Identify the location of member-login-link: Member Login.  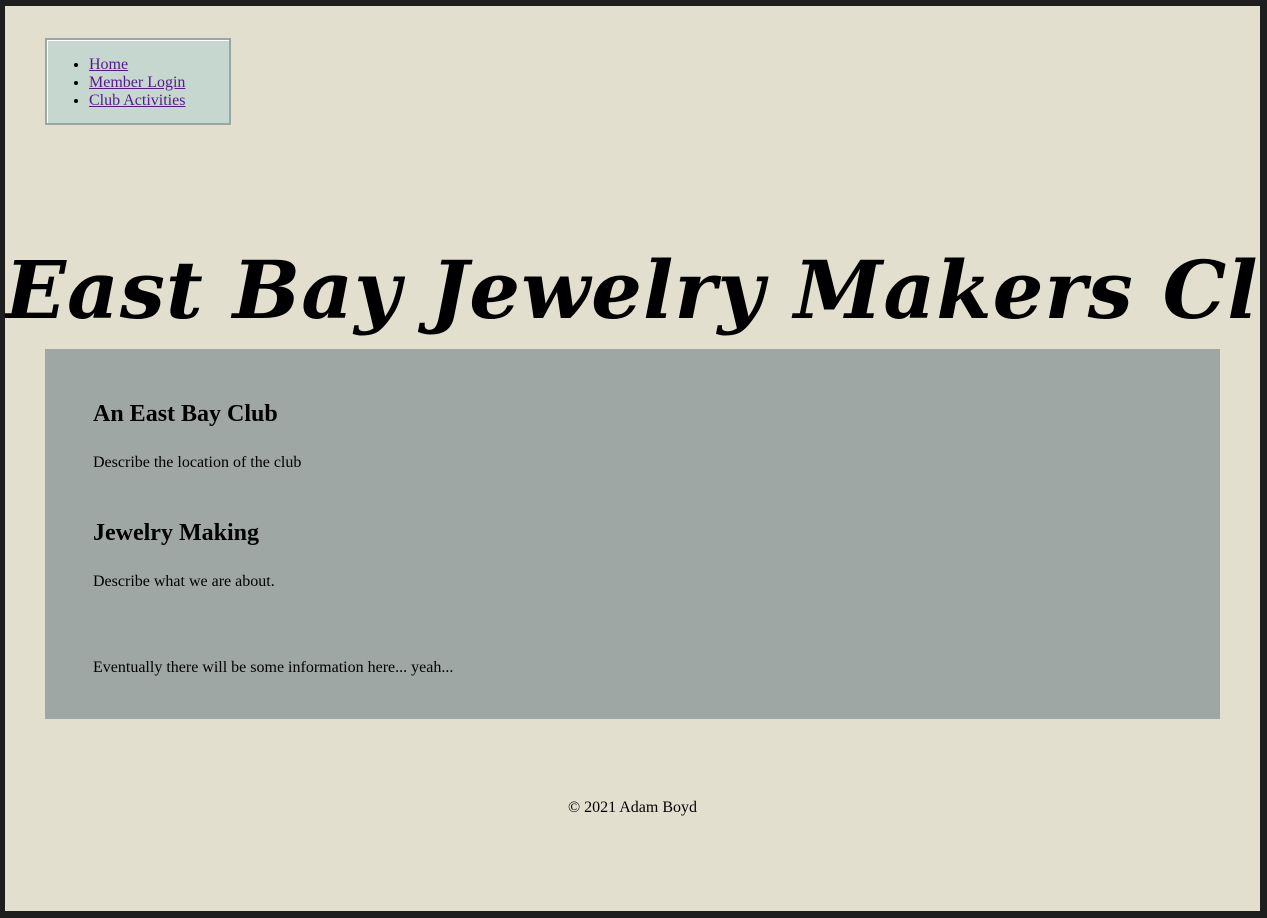
(137, 82).